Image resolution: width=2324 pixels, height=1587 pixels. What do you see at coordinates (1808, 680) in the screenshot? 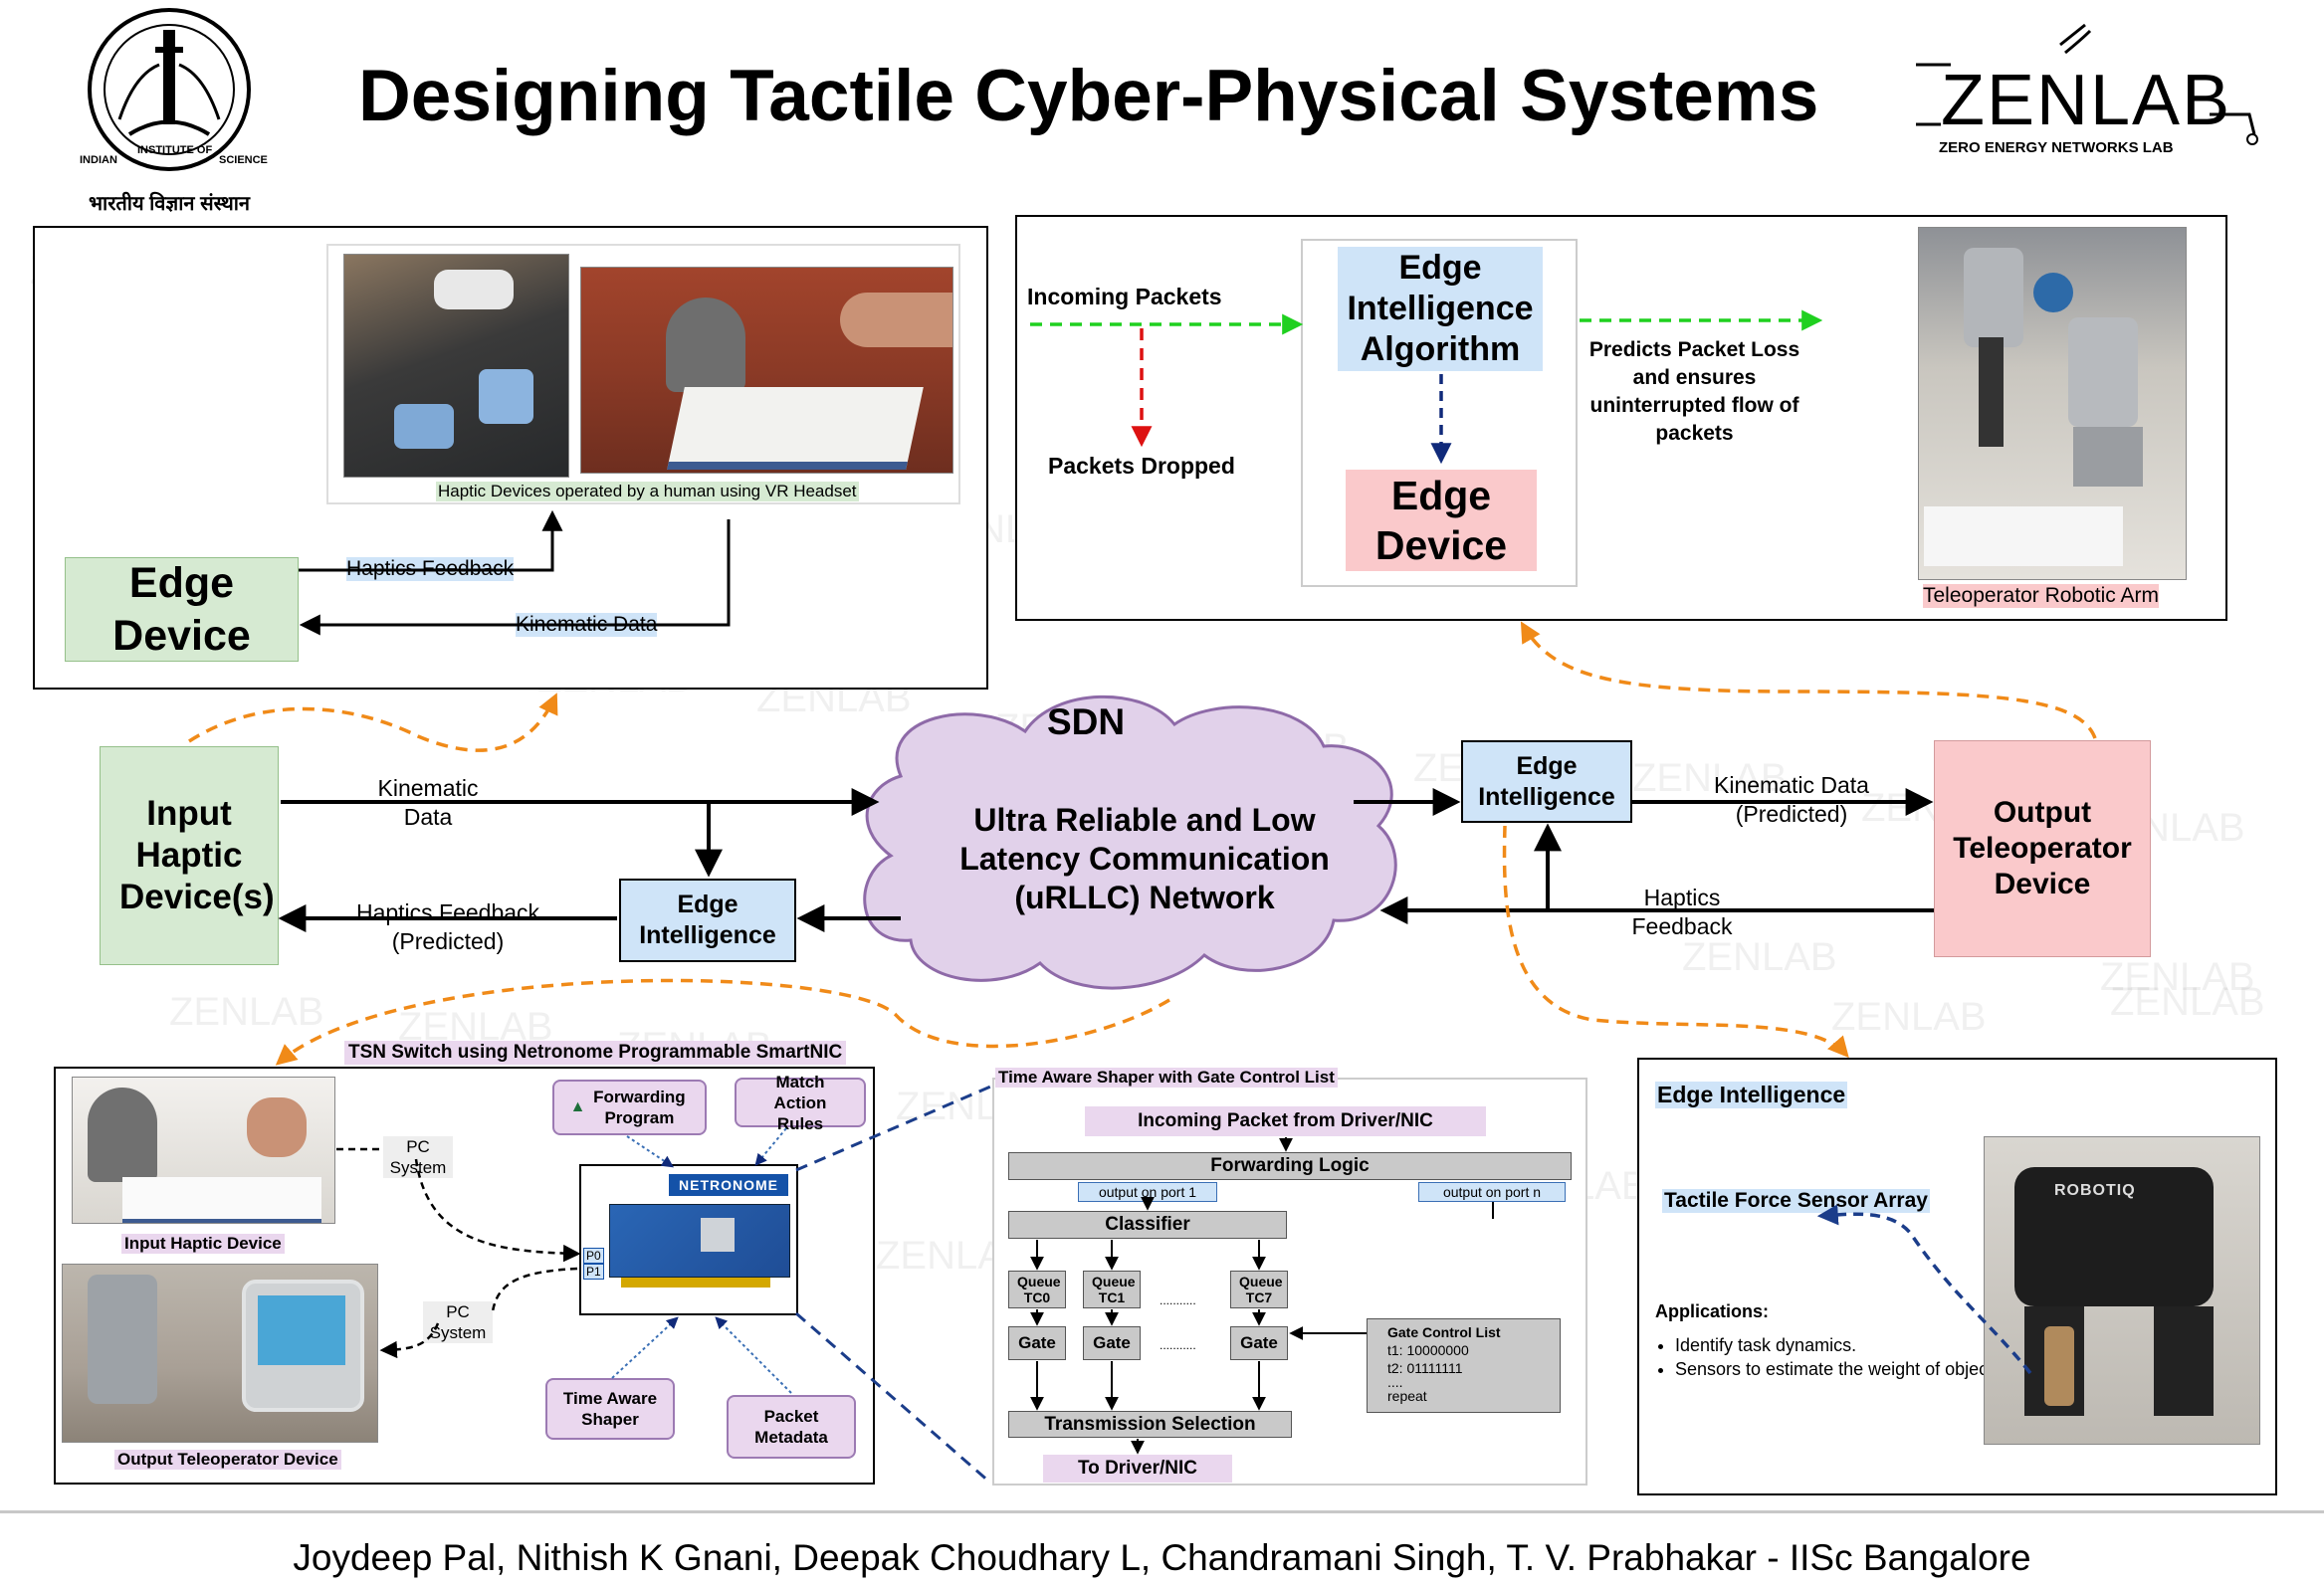
I see `orange-output-to-tr-arrow` at bounding box center [1808, 680].